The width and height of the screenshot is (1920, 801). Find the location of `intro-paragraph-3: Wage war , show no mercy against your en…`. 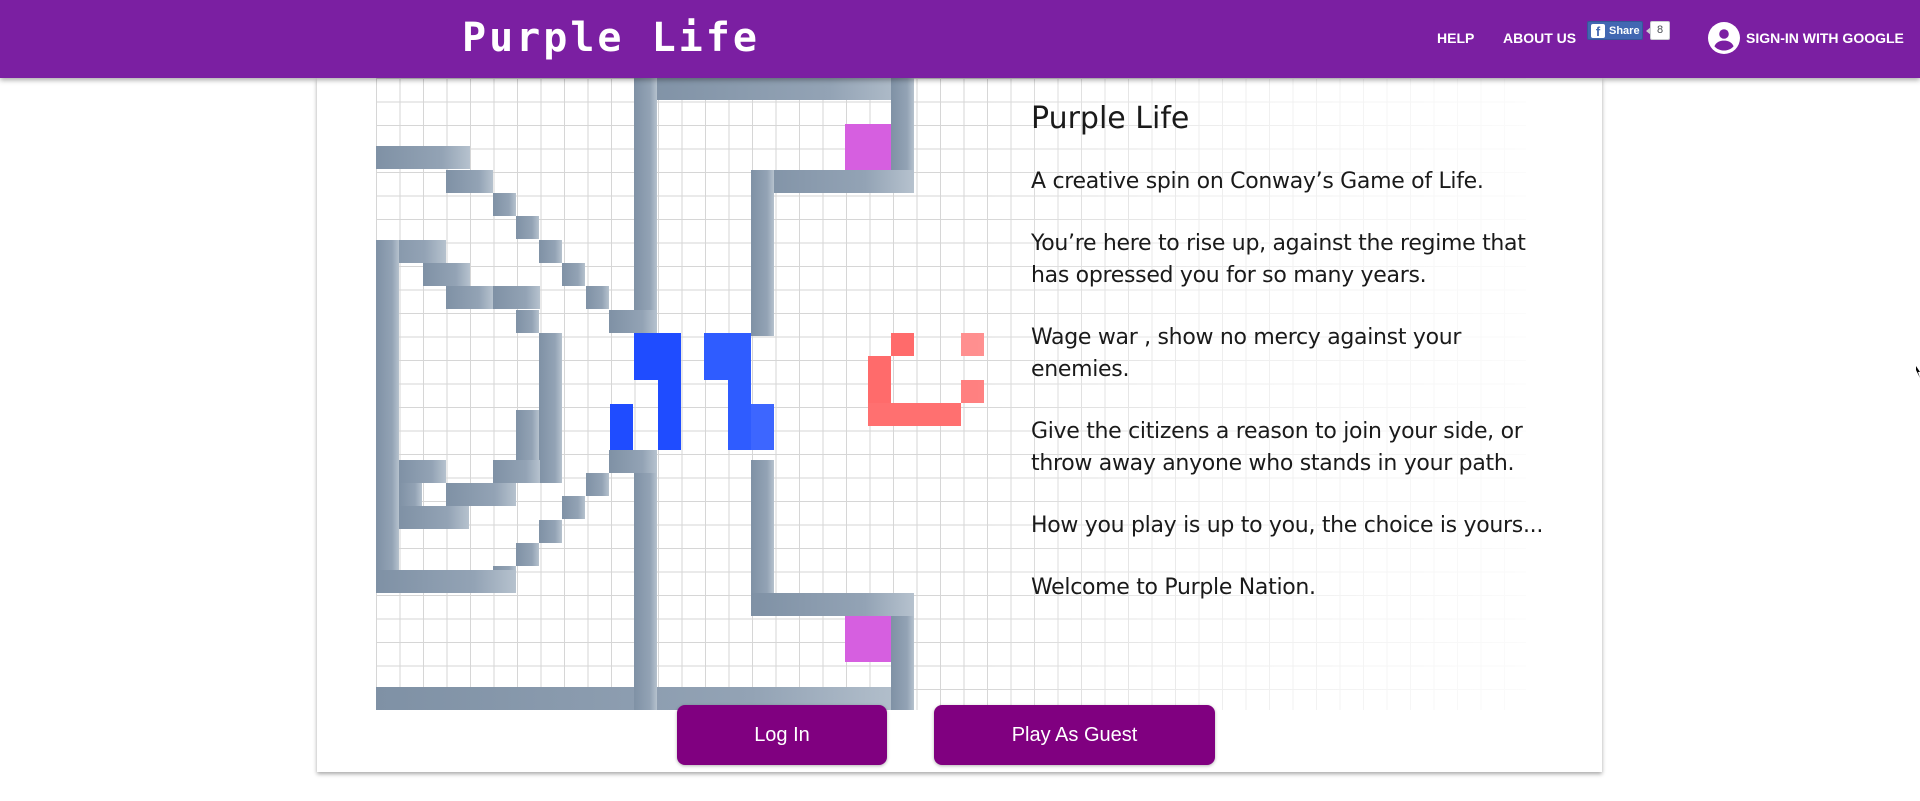

intro-paragraph-3: Wage war , show no mercy against your en… is located at coordinates (1246, 353).